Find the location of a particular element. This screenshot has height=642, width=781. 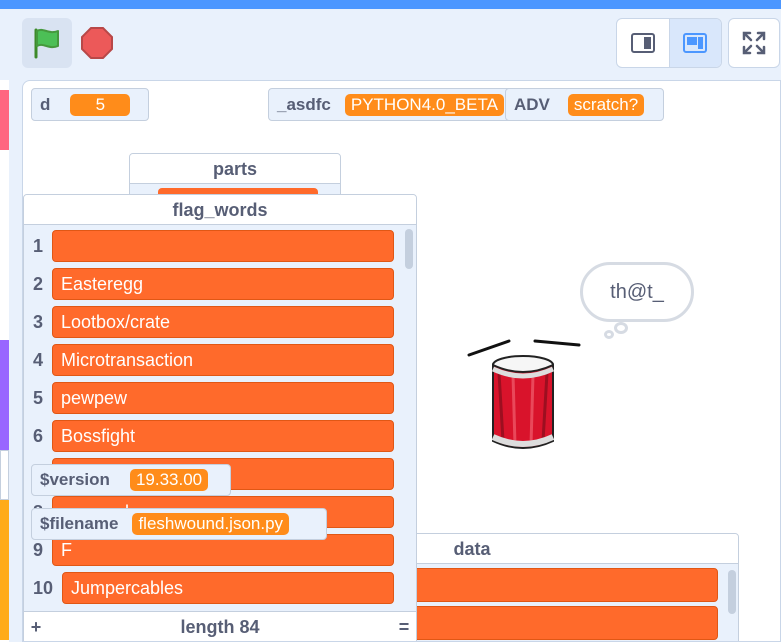

large-stage-button is located at coordinates (694, 43).